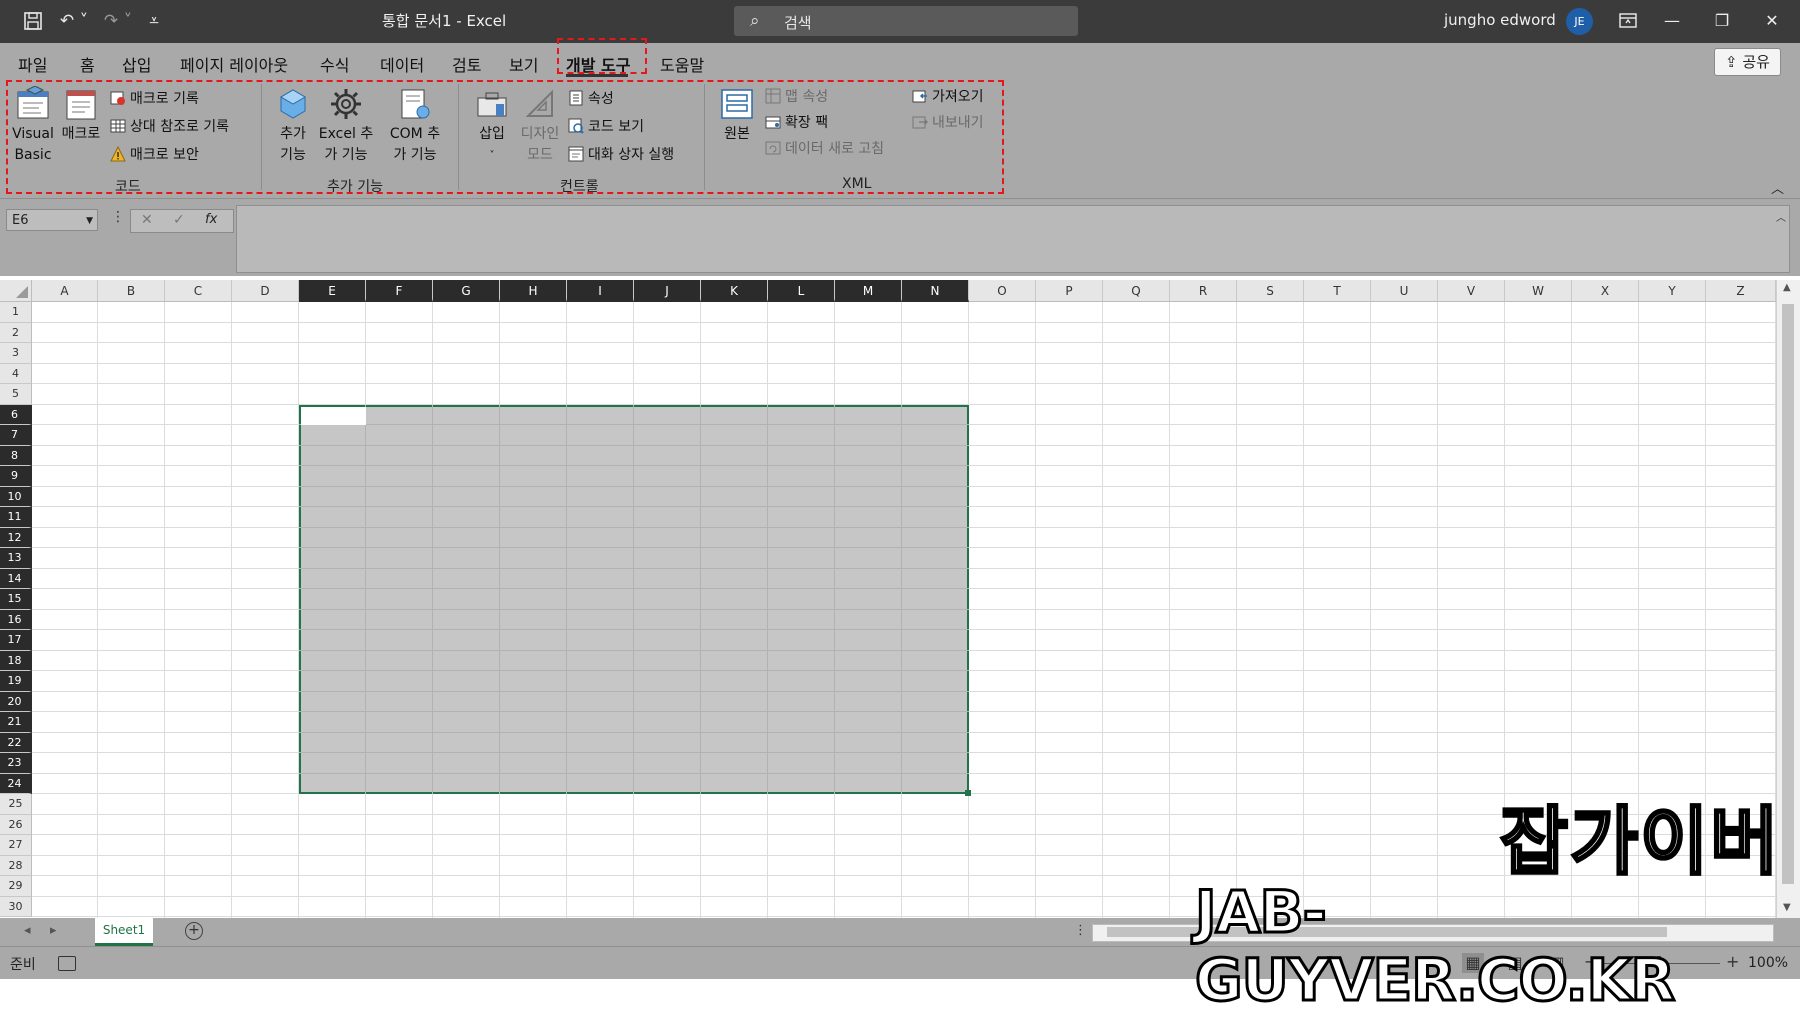 This screenshot has width=1800, height=1014. I want to click on row-header-25: 25, so click(16, 804).